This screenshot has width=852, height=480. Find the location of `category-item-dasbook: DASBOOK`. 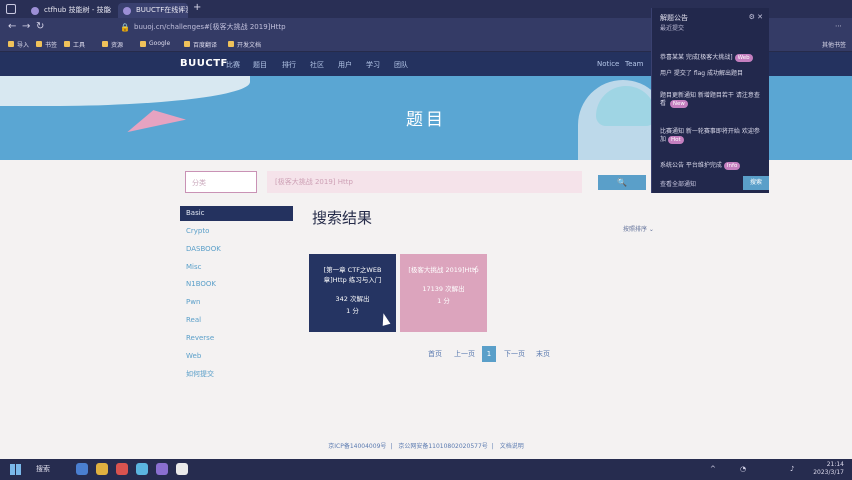

category-item-dasbook: DASBOOK is located at coordinates (236, 251).